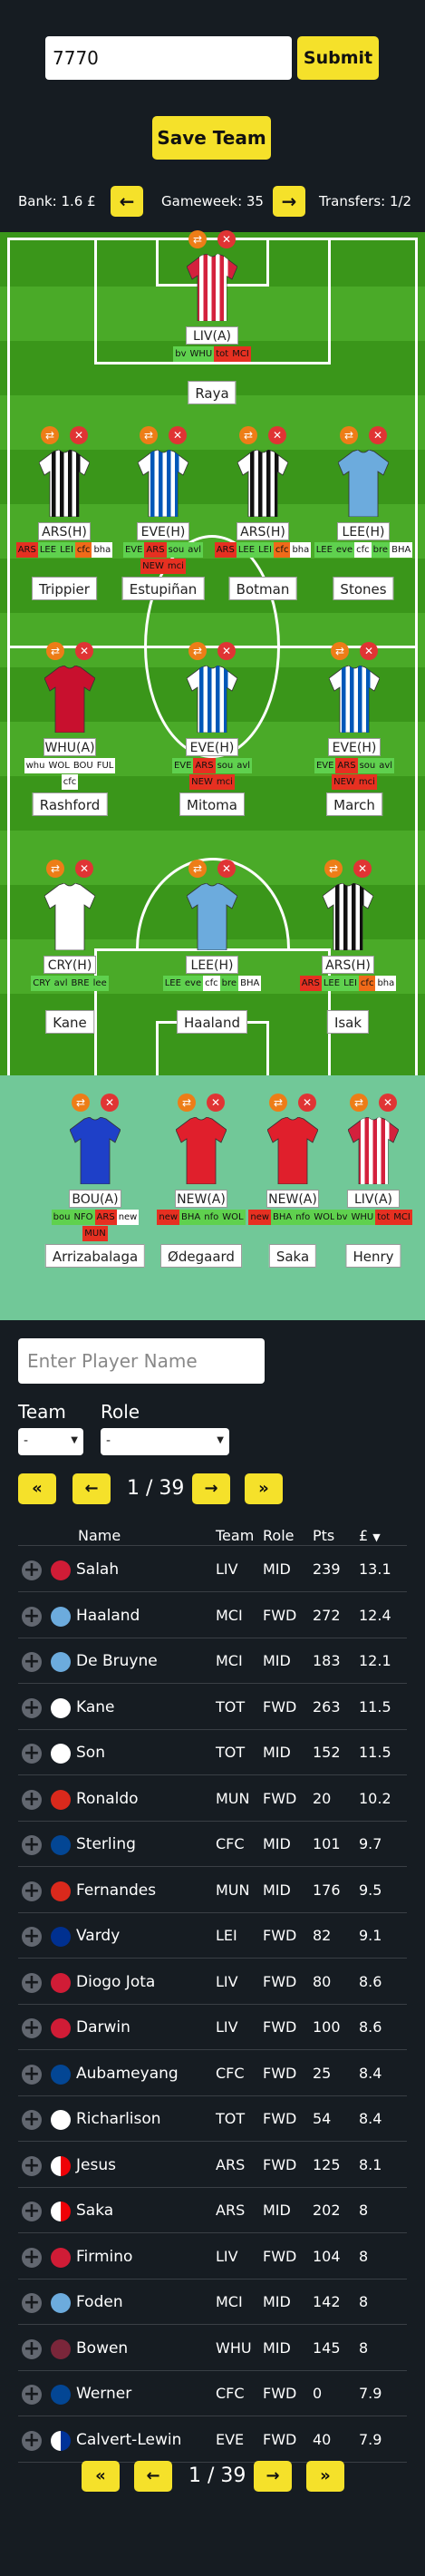 This screenshot has height=2576, width=425. I want to click on first-page-button-bottom: «, so click(101, 2476).